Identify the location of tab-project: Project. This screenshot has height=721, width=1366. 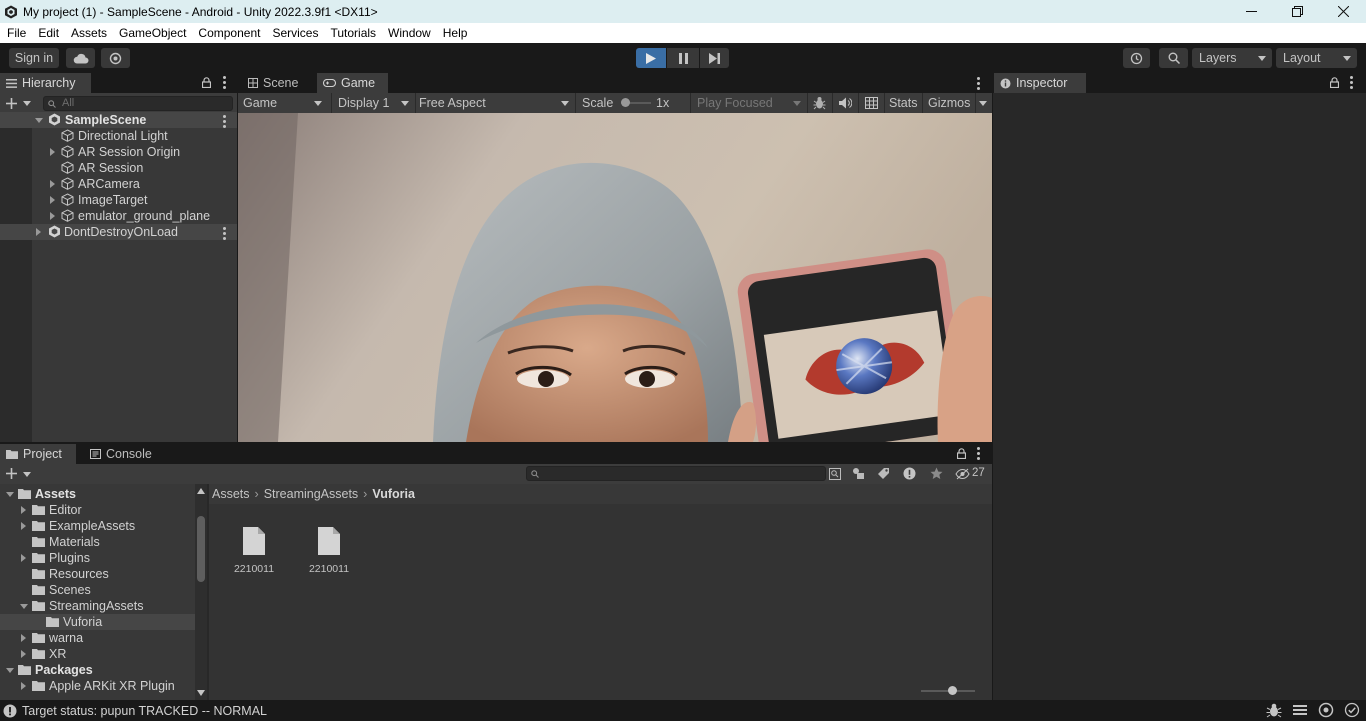
(38, 454).